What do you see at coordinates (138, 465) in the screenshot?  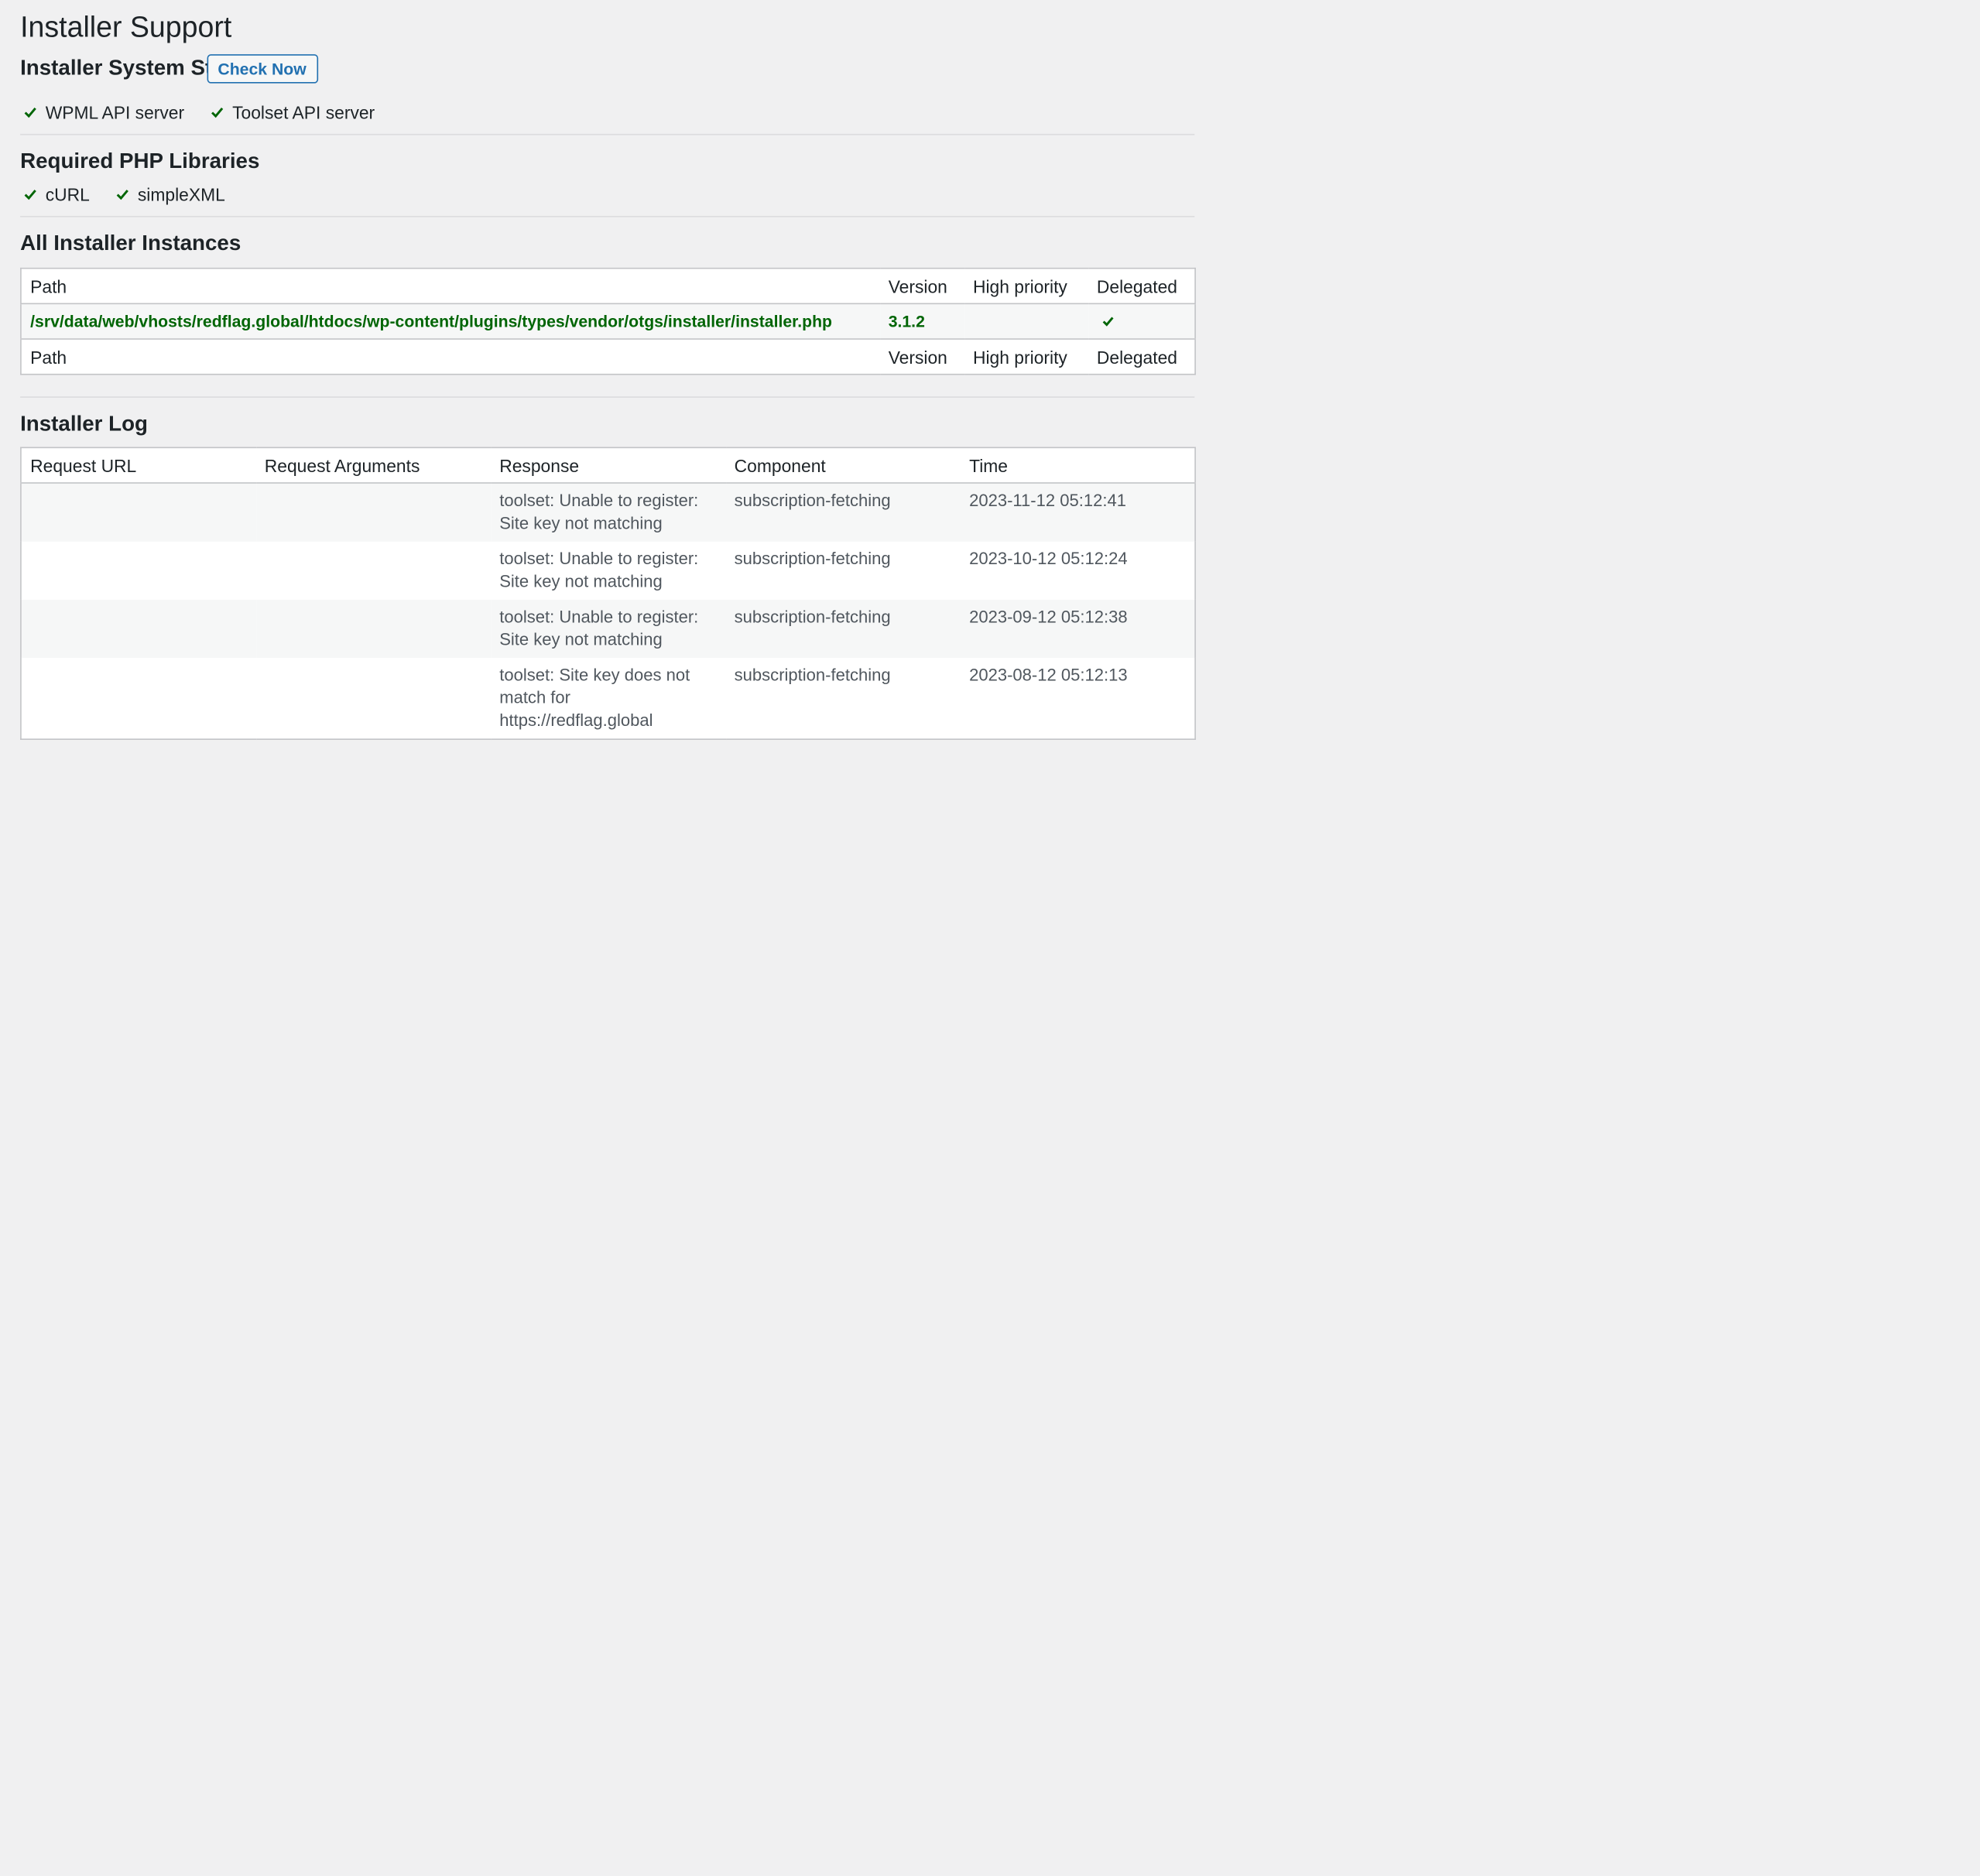 I see `column-header-request-url: Request URL` at bounding box center [138, 465].